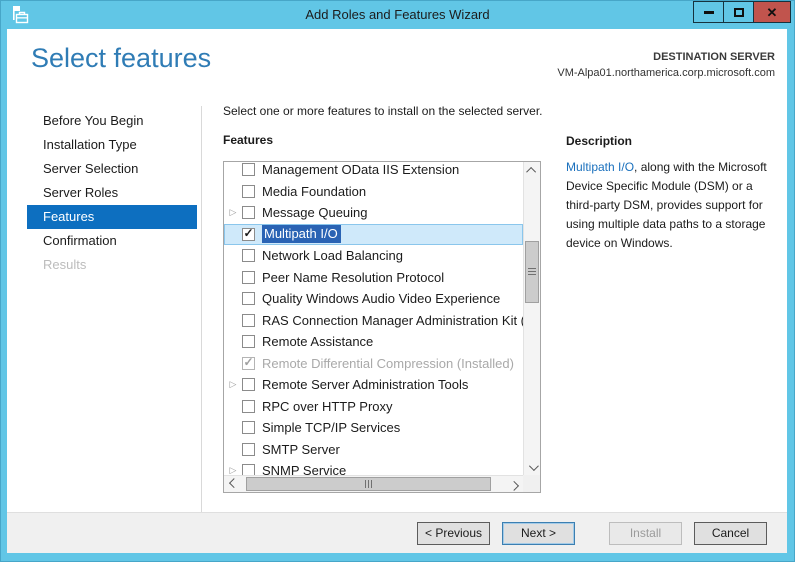 The width and height of the screenshot is (795, 562). Describe the element at coordinates (318, 342) in the screenshot. I see `feature-label: Remote Assistance` at that location.